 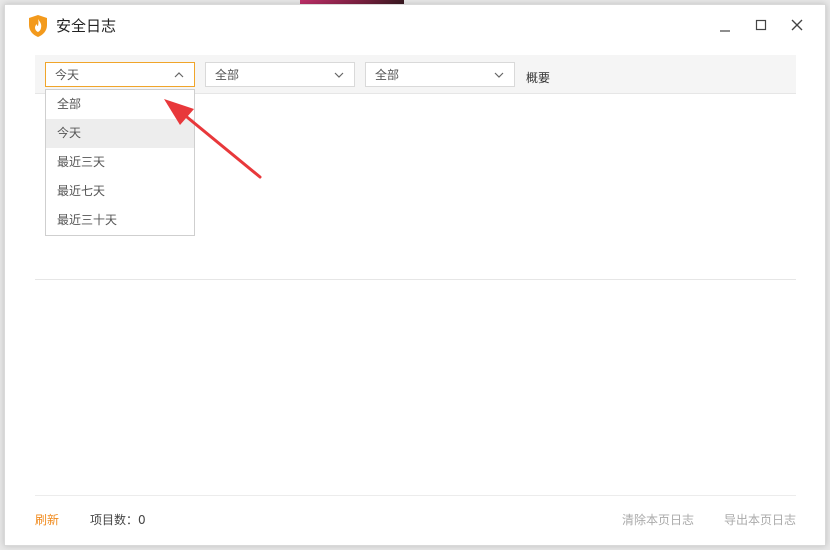 What do you see at coordinates (120, 74) in the screenshot?
I see `date-filter-select: 今天` at bounding box center [120, 74].